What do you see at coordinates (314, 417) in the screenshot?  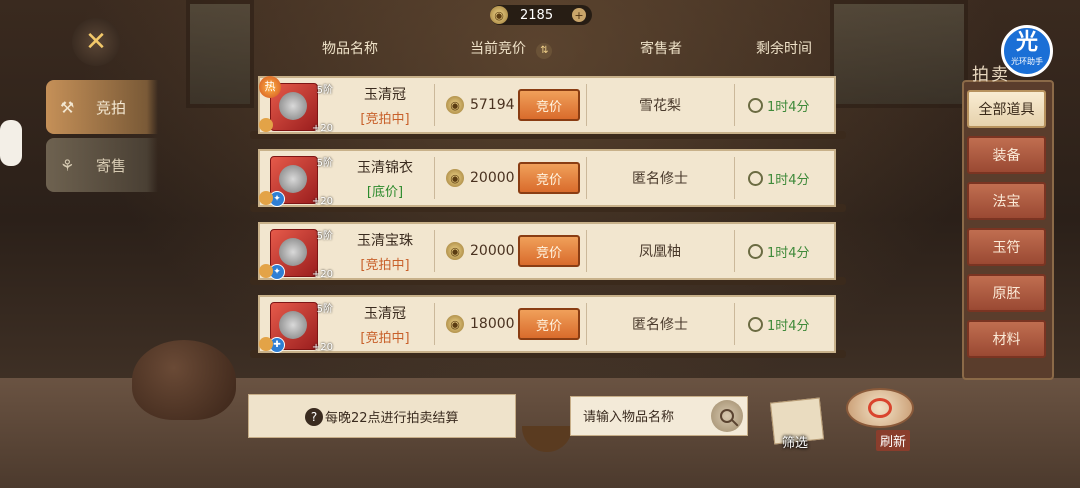 I see `help-icon: ?` at bounding box center [314, 417].